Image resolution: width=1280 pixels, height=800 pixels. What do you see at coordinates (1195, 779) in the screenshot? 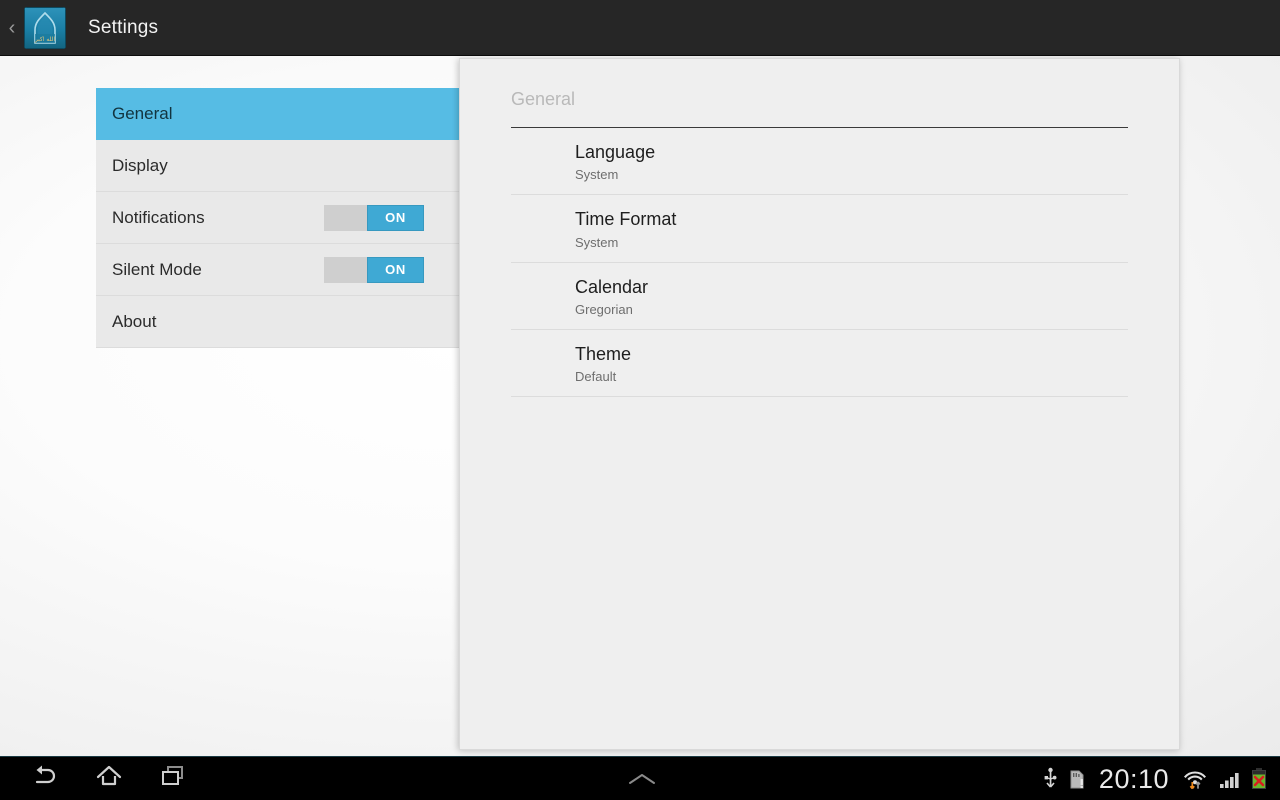
I see `wifi-data-activity-icon` at bounding box center [1195, 779].